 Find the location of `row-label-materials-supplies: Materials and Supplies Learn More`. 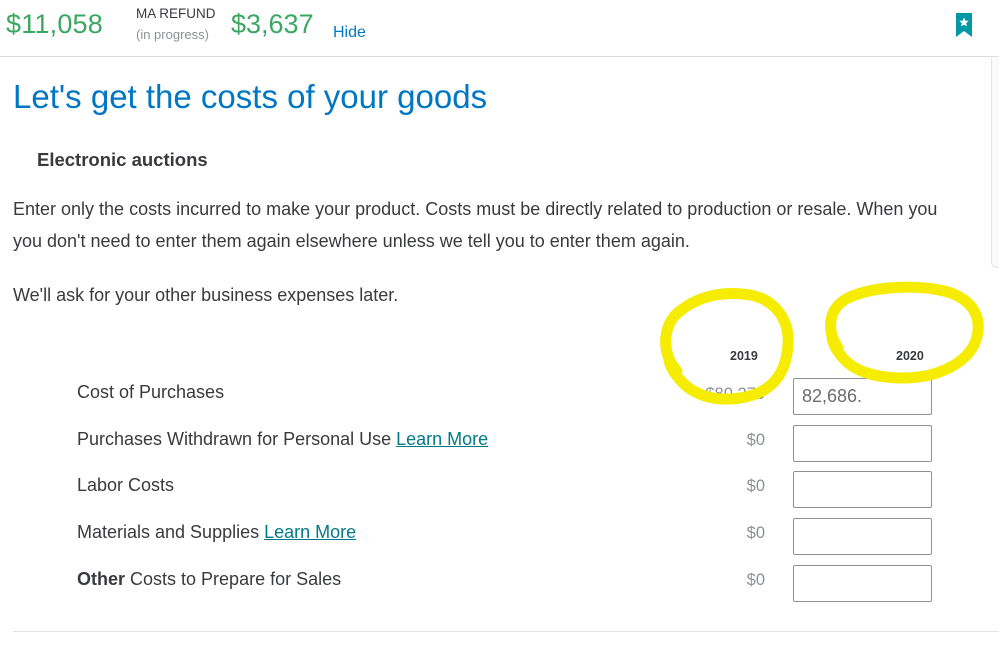

row-label-materials-supplies: Materials and Supplies Learn More is located at coordinates (216, 532).